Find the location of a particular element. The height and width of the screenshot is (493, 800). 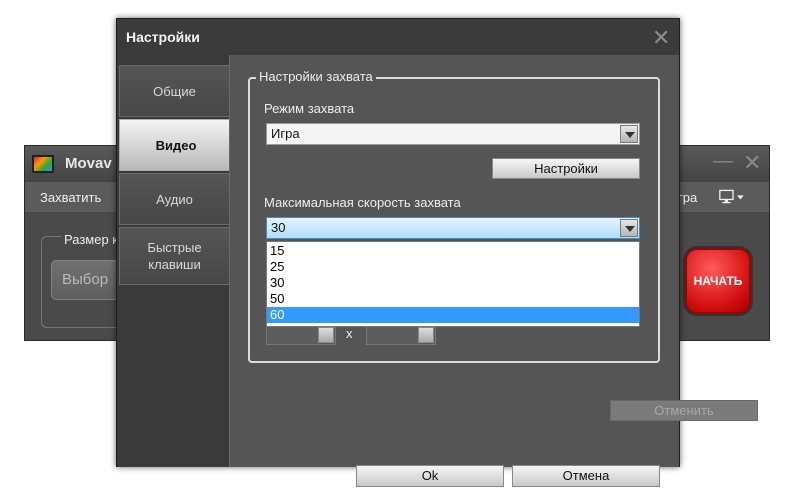

capture-mode-value: Игра is located at coordinates (285, 133).